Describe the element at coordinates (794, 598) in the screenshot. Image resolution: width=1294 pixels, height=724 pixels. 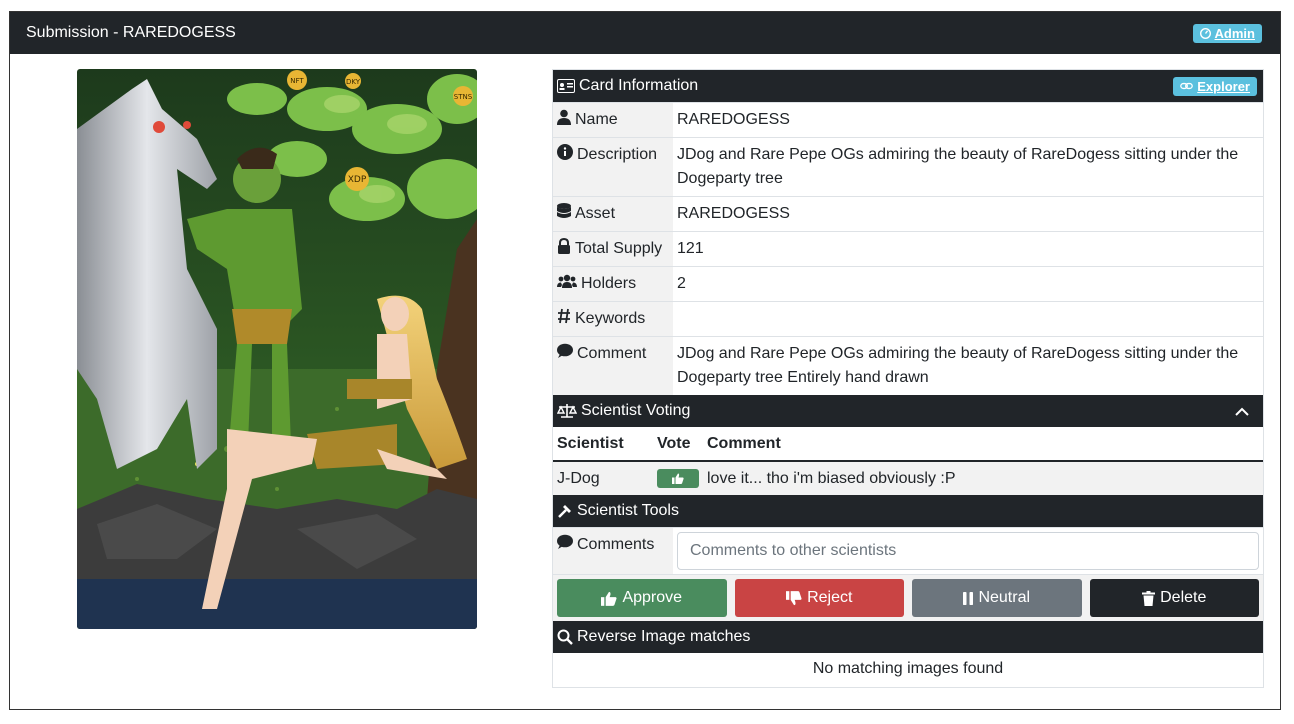
I see `thumbs-down-icon` at that location.